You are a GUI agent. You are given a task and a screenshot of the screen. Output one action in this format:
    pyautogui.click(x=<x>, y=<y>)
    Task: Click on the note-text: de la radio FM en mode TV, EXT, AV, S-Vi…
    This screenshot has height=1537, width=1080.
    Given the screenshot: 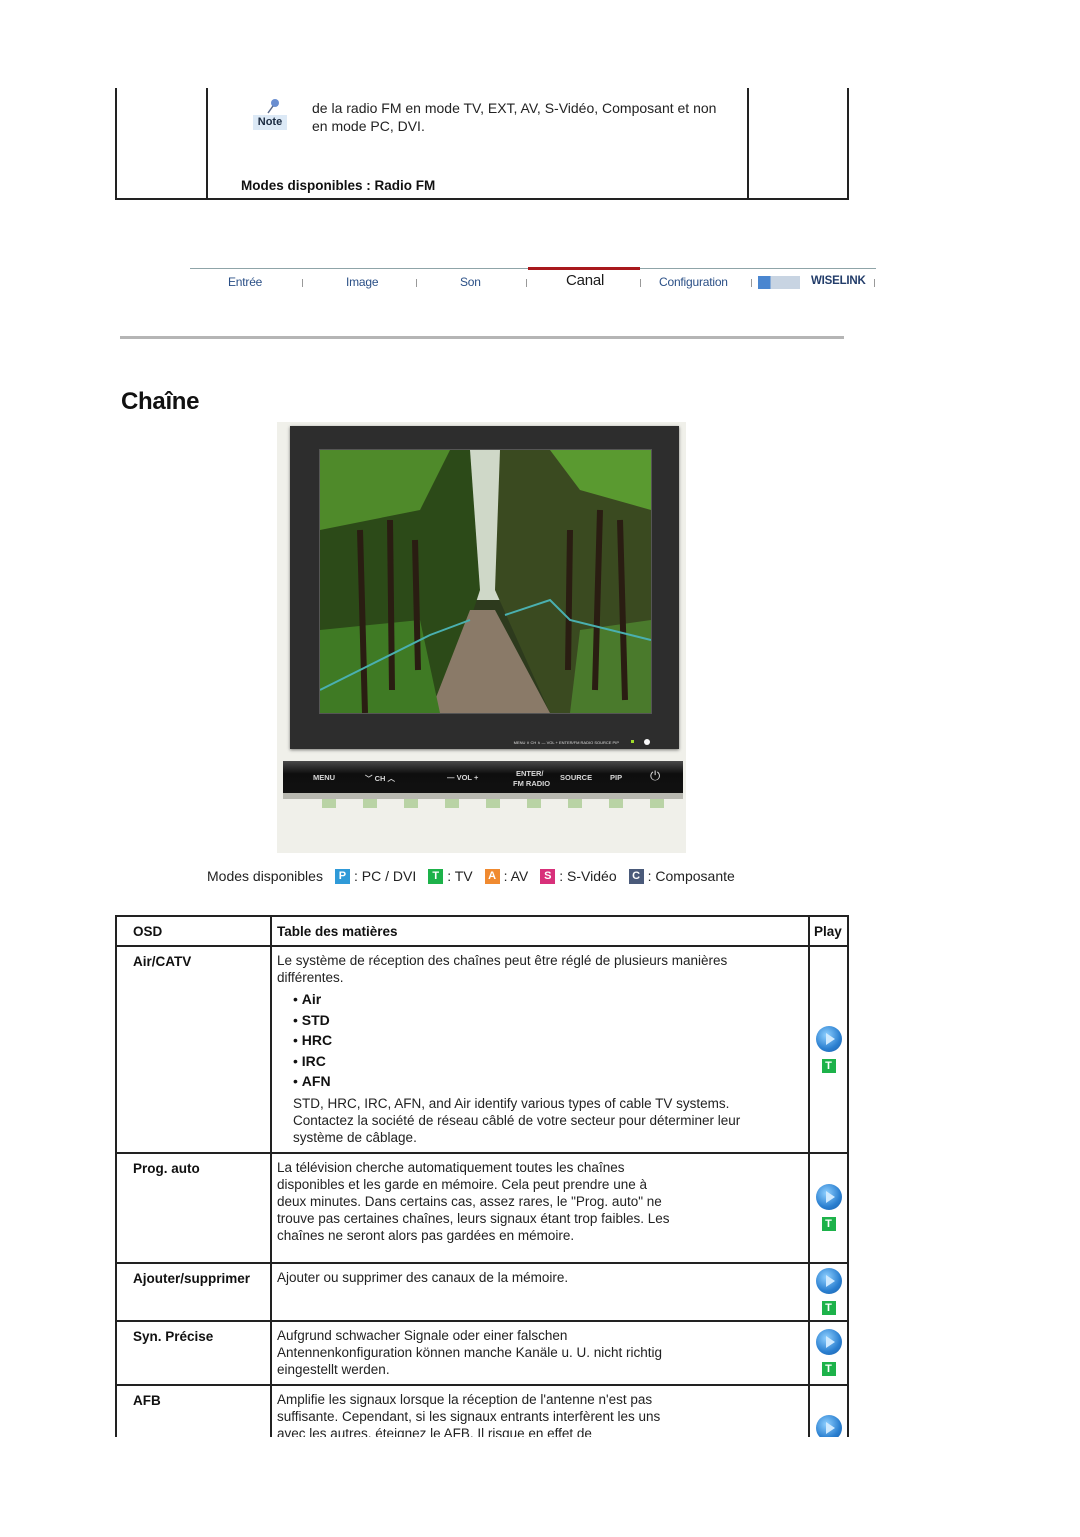 What is the action you would take?
    pyautogui.click(x=514, y=117)
    